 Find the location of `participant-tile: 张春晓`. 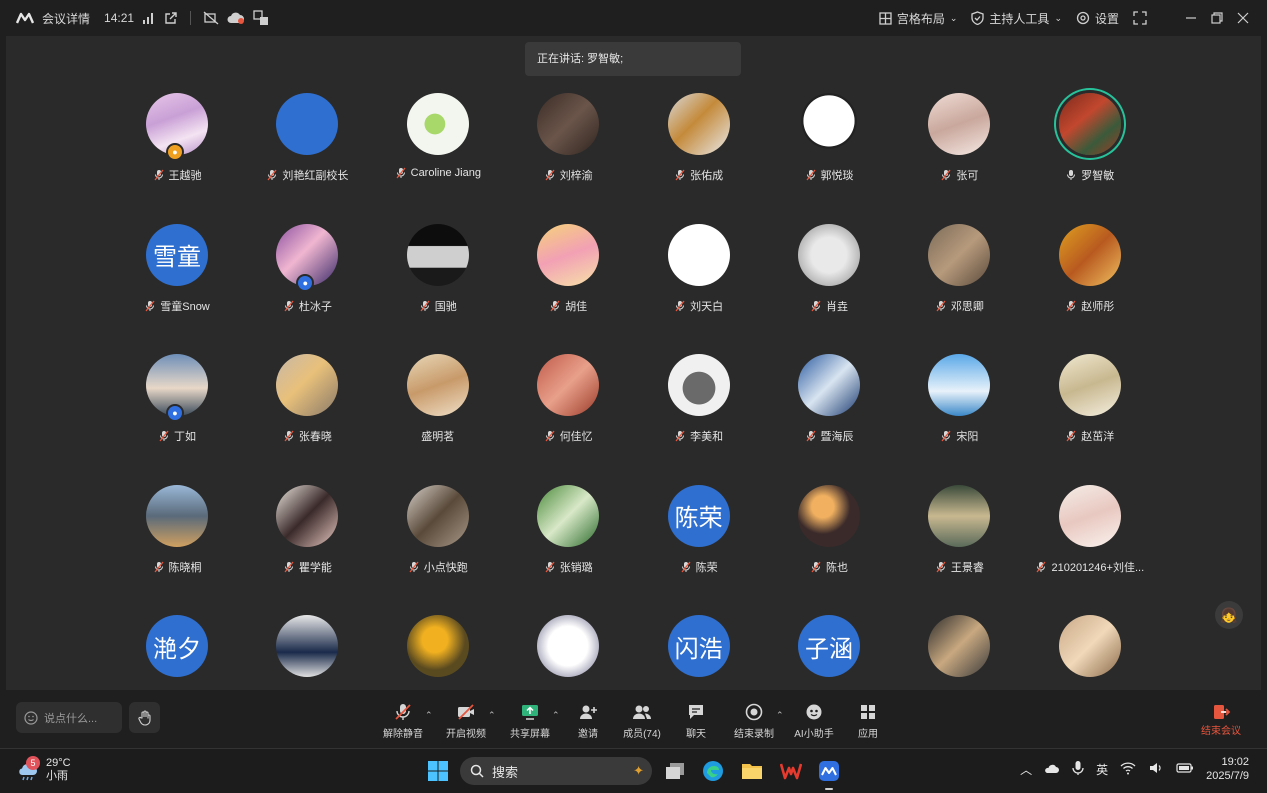

participant-tile: 张春晓 is located at coordinates (307, 414).